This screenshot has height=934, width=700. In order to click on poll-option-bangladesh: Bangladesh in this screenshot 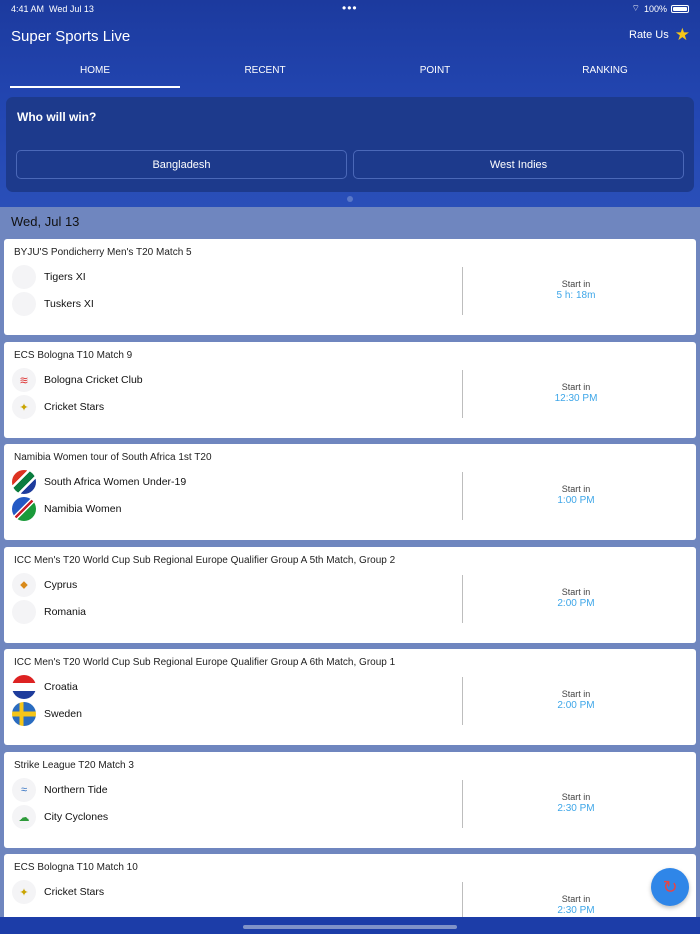, I will do `click(181, 164)`.